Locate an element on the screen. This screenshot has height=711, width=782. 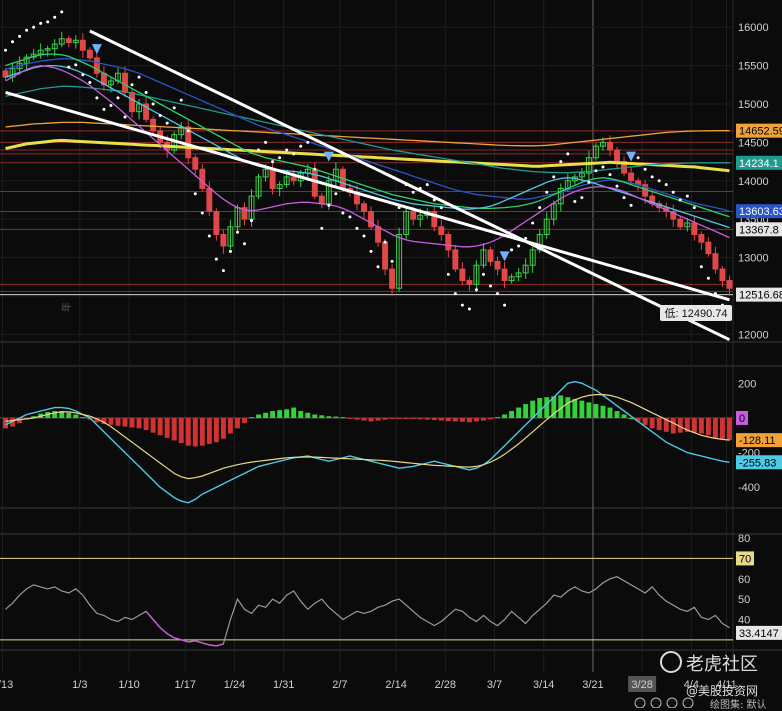
x-tick-label: 2/28 is located at coordinates (445, 685).